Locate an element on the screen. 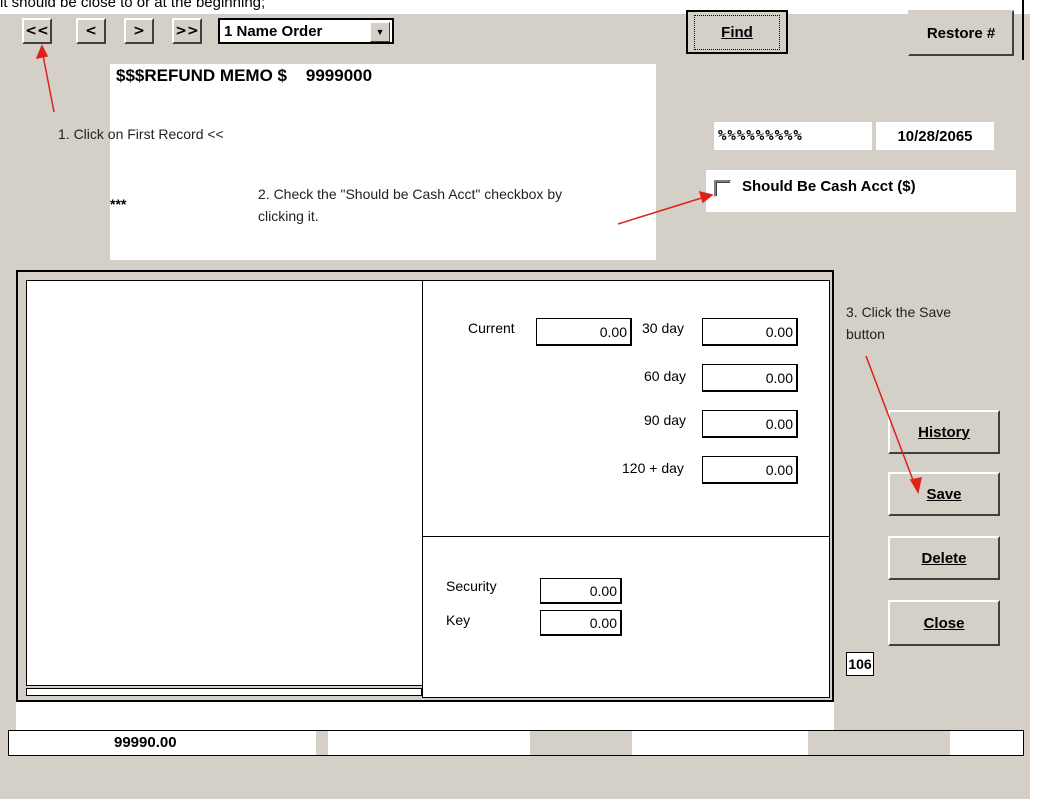 The height and width of the screenshot is (799, 1062). find-label: Find is located at coordinates (737, 32).